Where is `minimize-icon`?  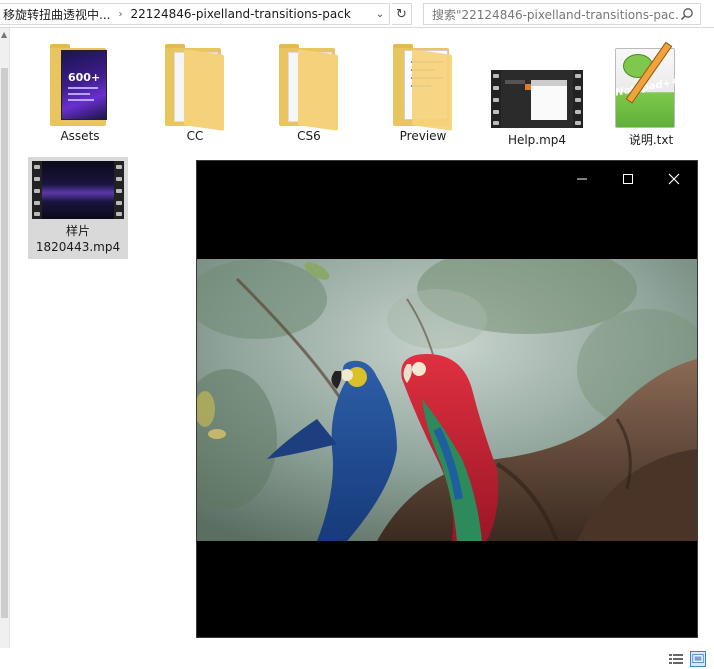
minimize-icon is located at coordinates (582, 179).